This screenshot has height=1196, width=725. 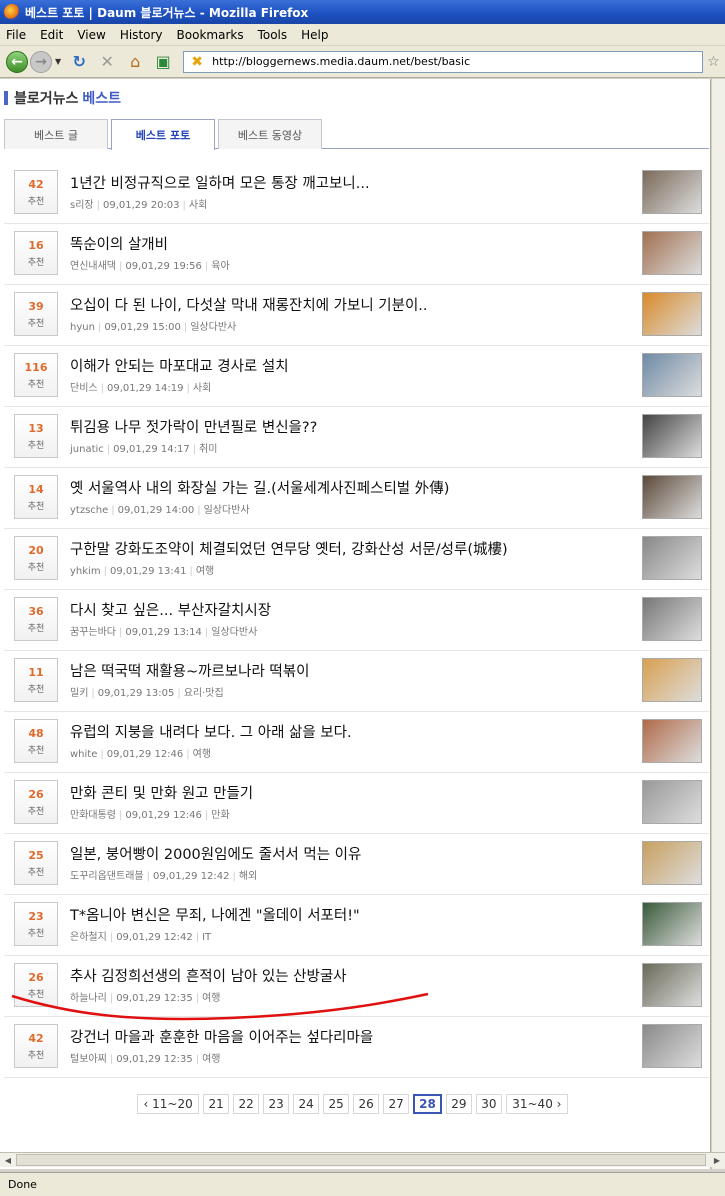 I want to click on vote-badge: 25 추천, so click(x=36, y=863).